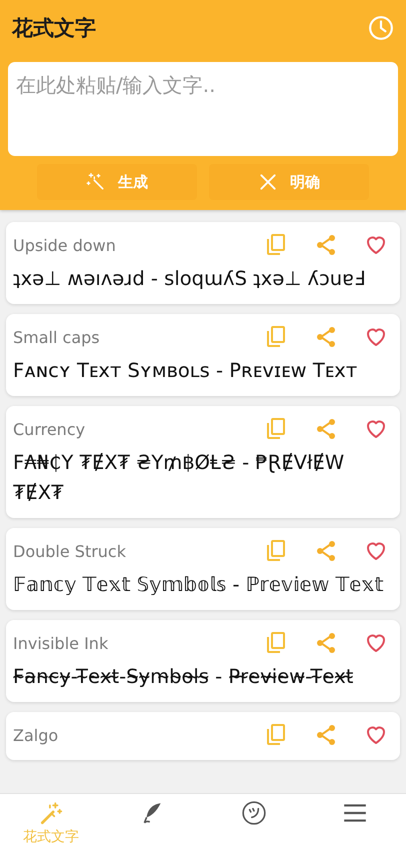  I want to click on style-card: Small caps Fᴀɴᴄʏ Tᴇxᴛ Sʏᴍʙᴏʟs - Pʀᴇᴠɪᴇᴡ Tᴇxᴛ, so click(203, 355).